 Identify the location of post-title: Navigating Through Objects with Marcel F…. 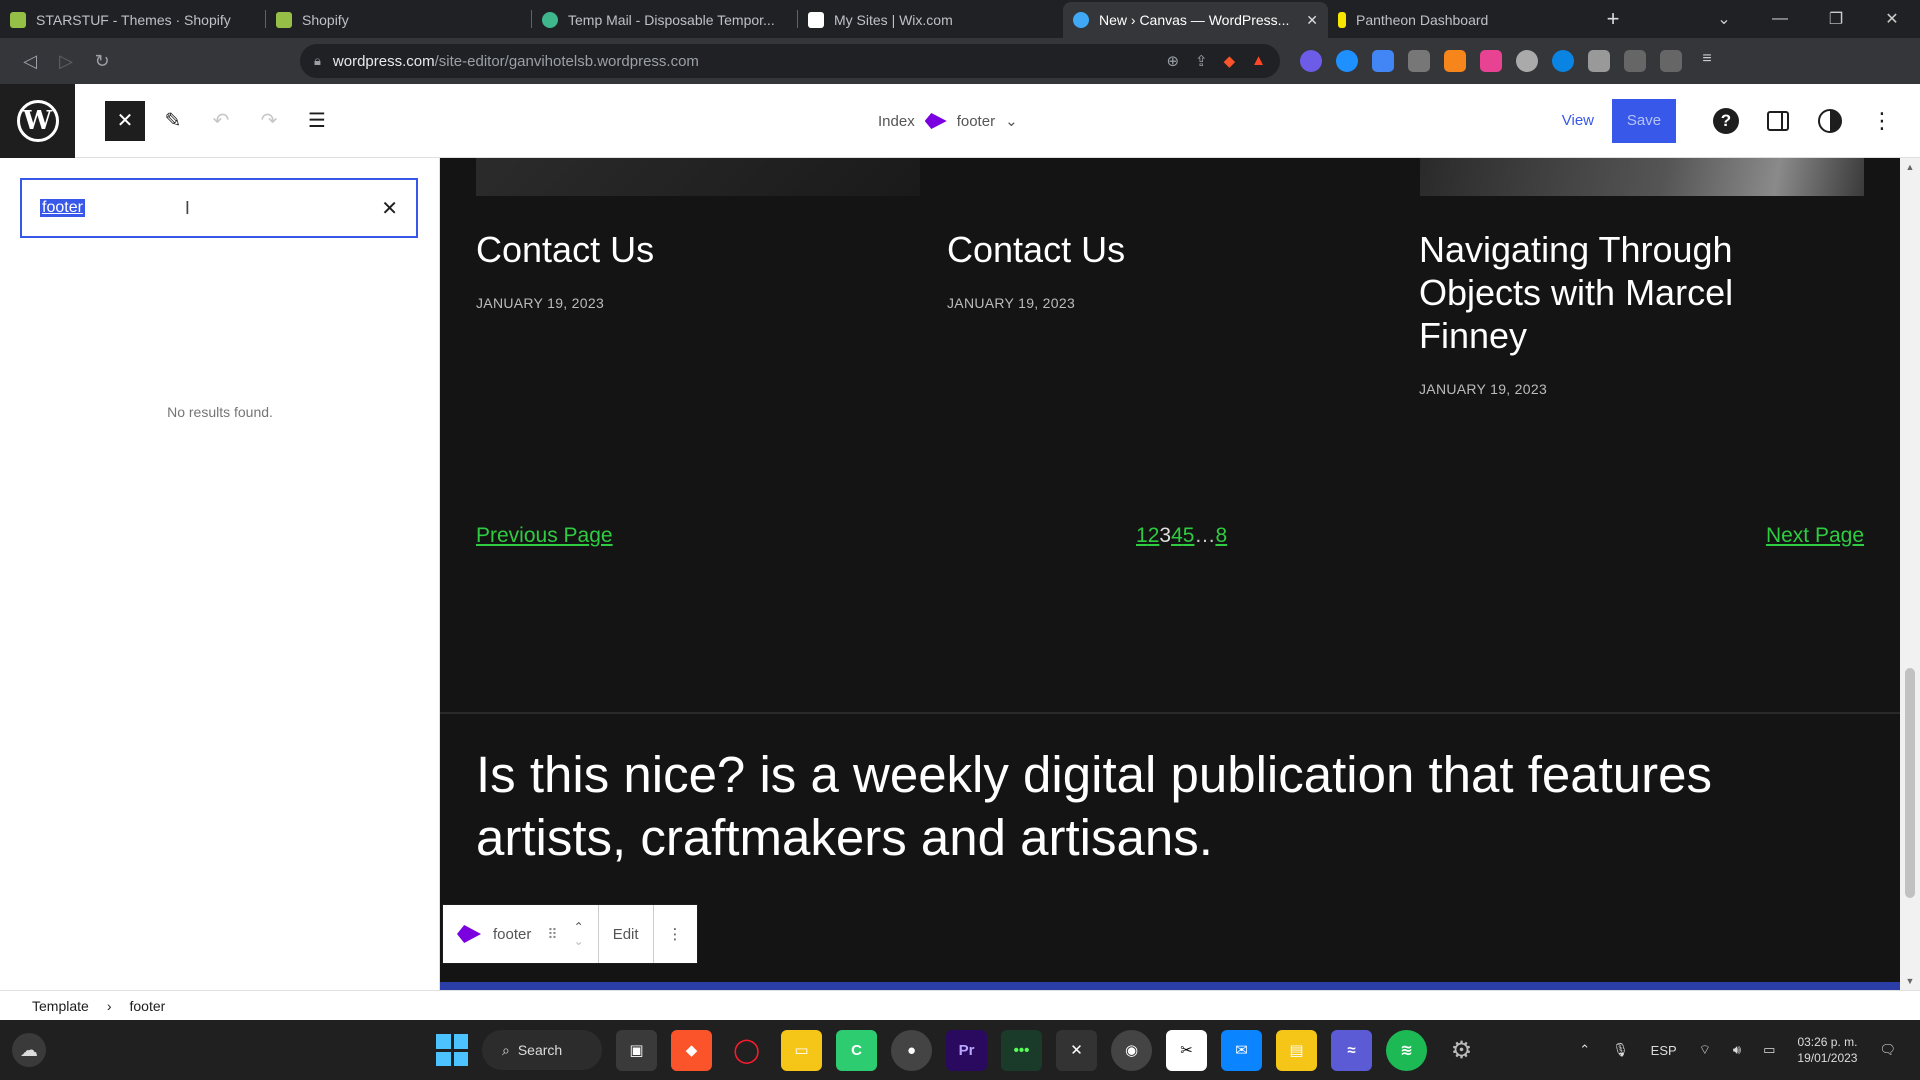
(1599, 292).